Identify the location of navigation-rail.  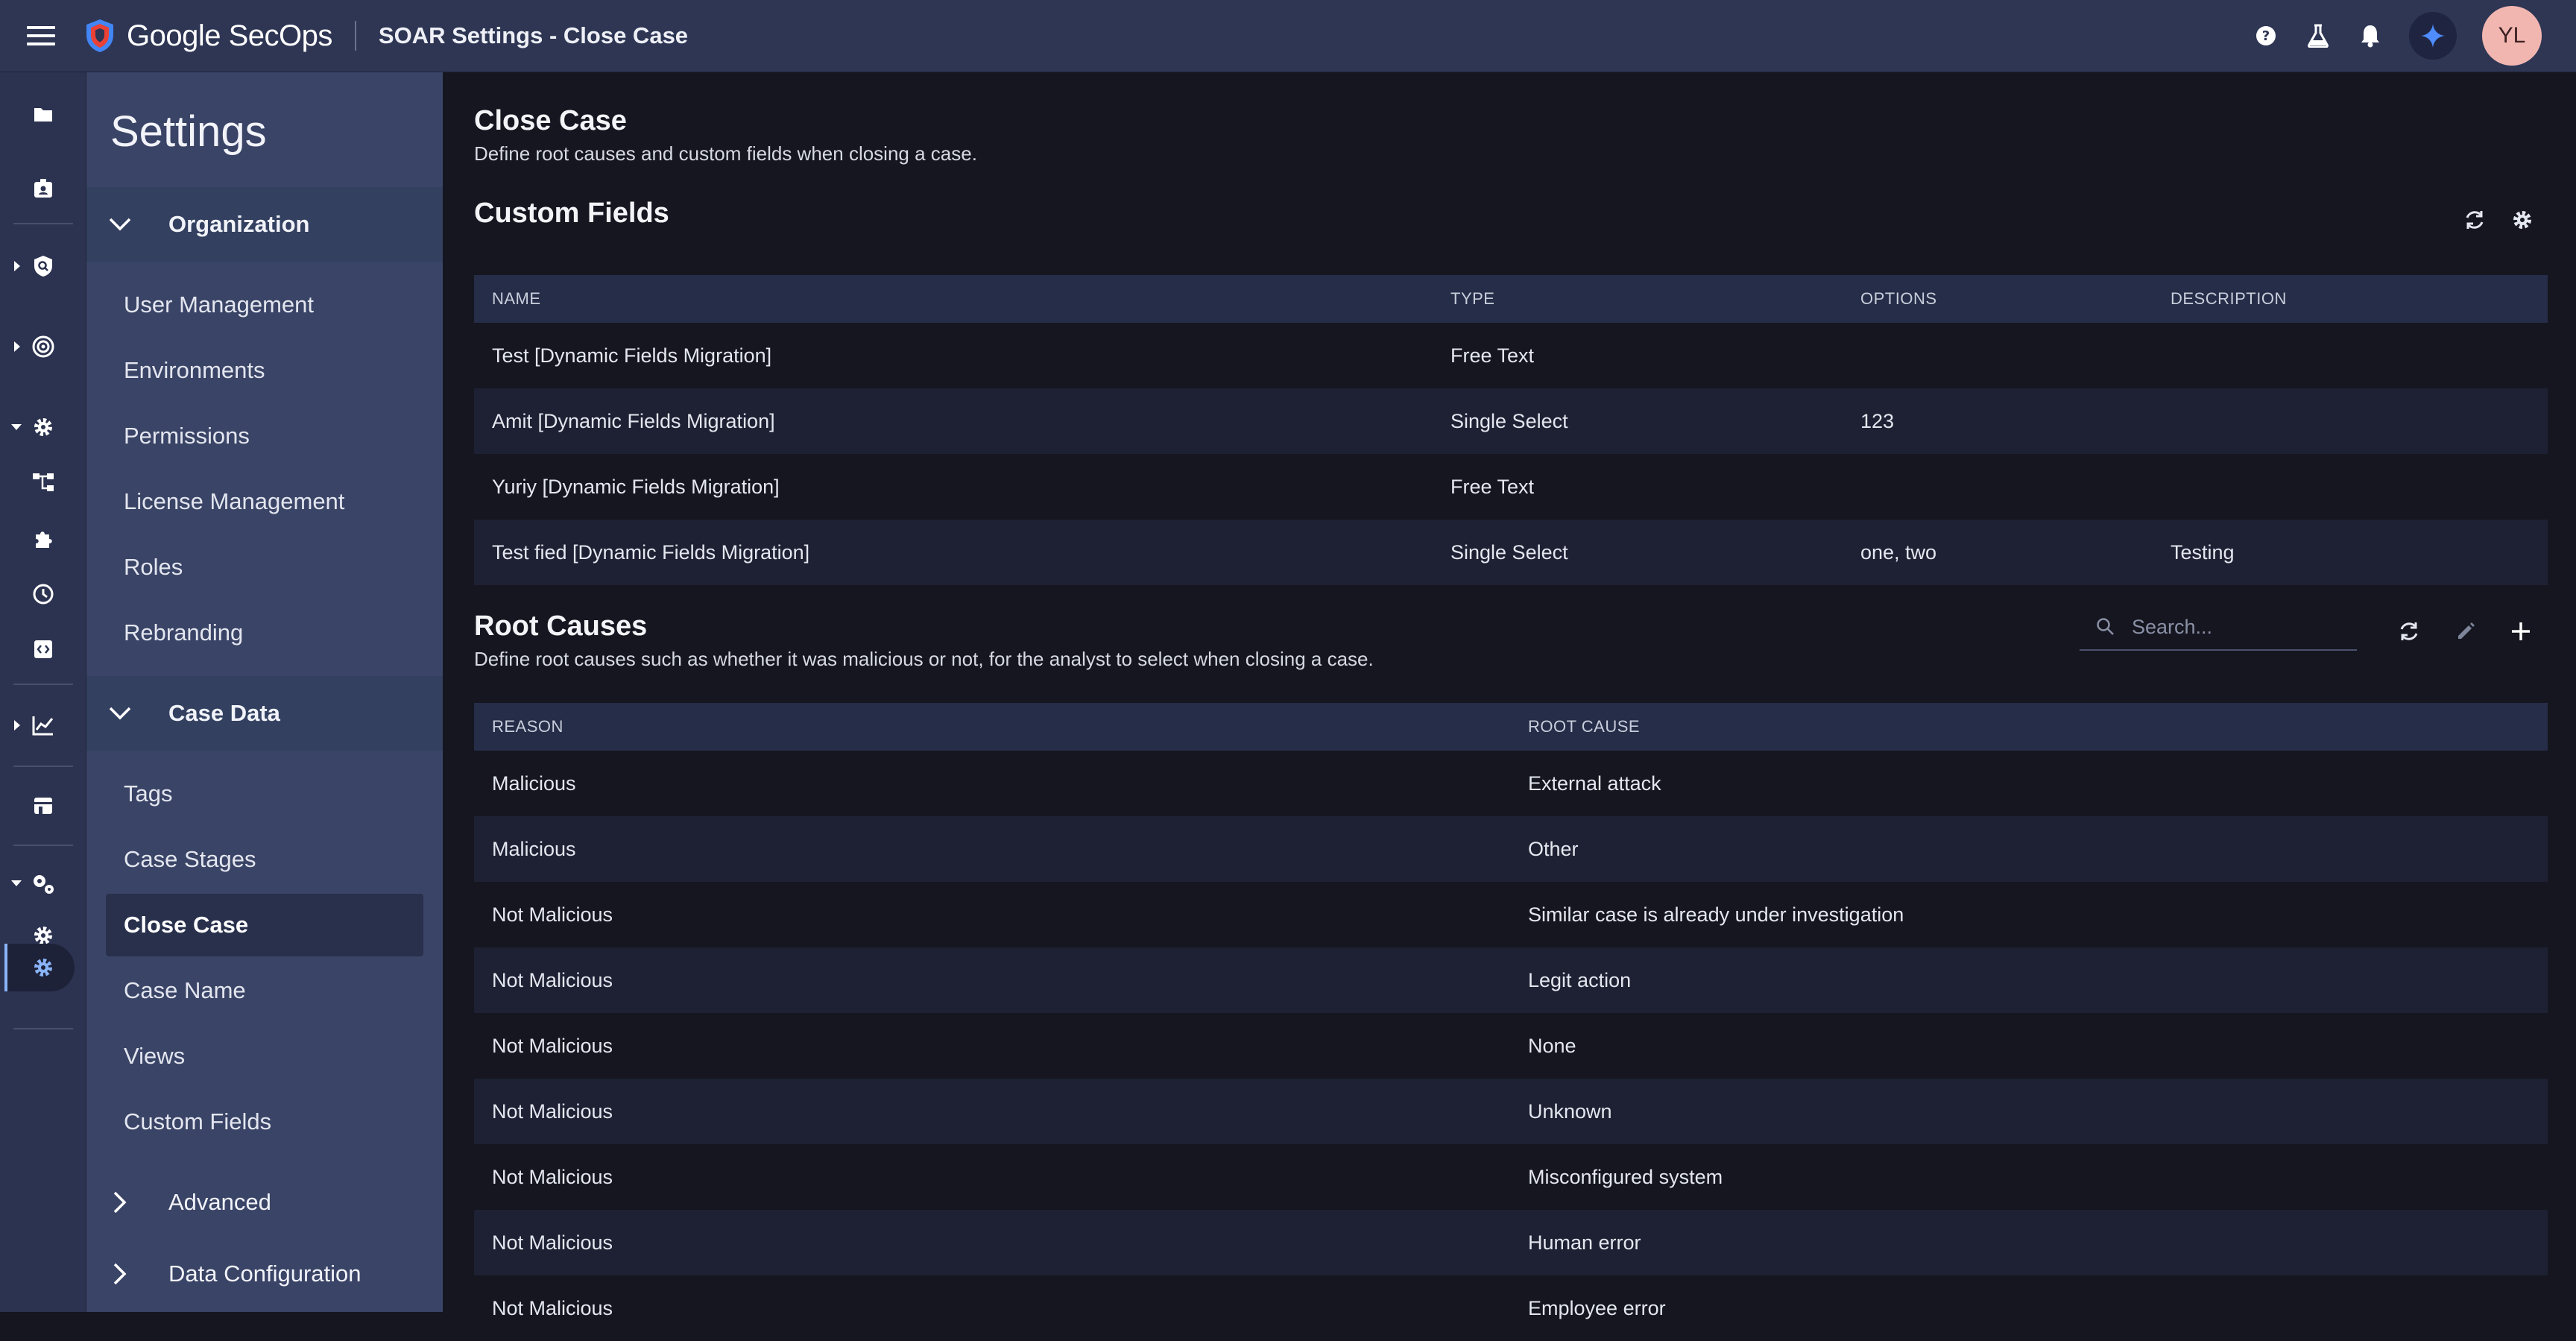
(43, 692).